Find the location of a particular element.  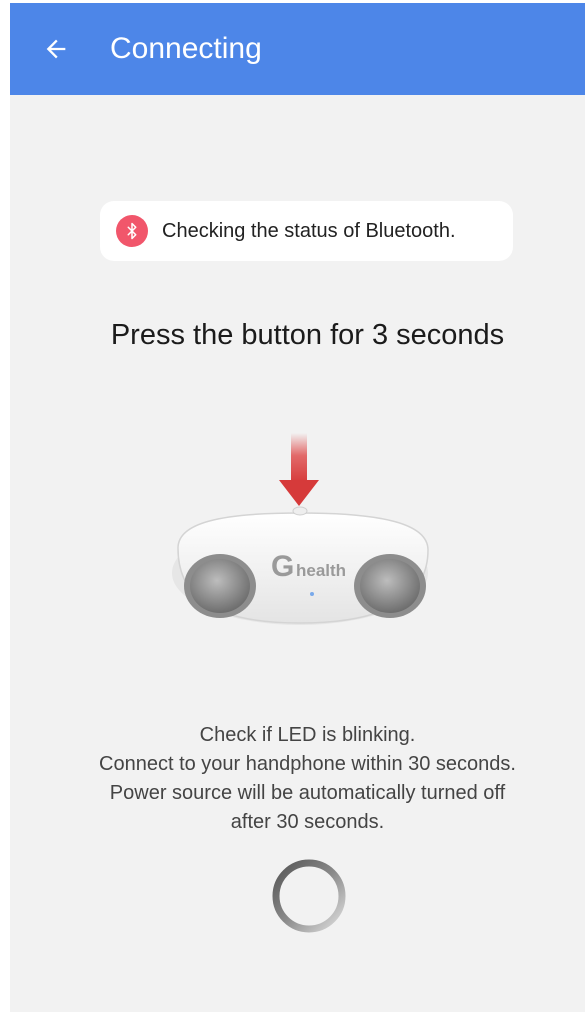

arrow-left-icon is located at coordinates (56, 49).